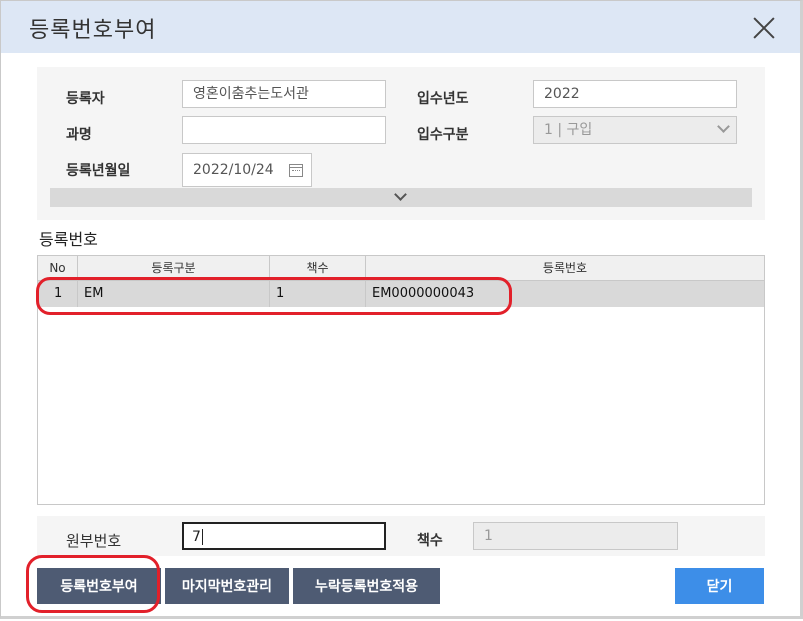 This screenshot has height=621, width=803. Describe the element at coordinates (443, 135) in the screenshot. I see `acquisition-label: 입수구분` at that location.